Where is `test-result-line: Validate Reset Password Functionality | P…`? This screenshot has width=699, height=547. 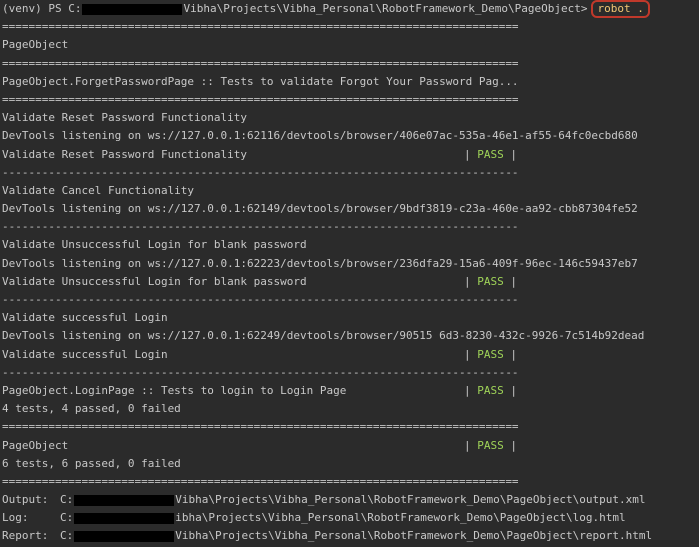
test-result-line: Validate Reset Password Functionality | P… is located at coordinates (350, 155).